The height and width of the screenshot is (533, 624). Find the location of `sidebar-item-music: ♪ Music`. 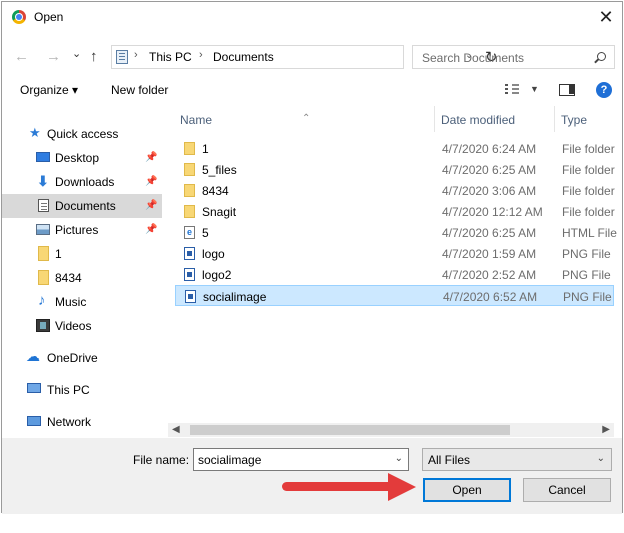

sidebar-item-music: ♪ Music is located at coordinates (82, 302).